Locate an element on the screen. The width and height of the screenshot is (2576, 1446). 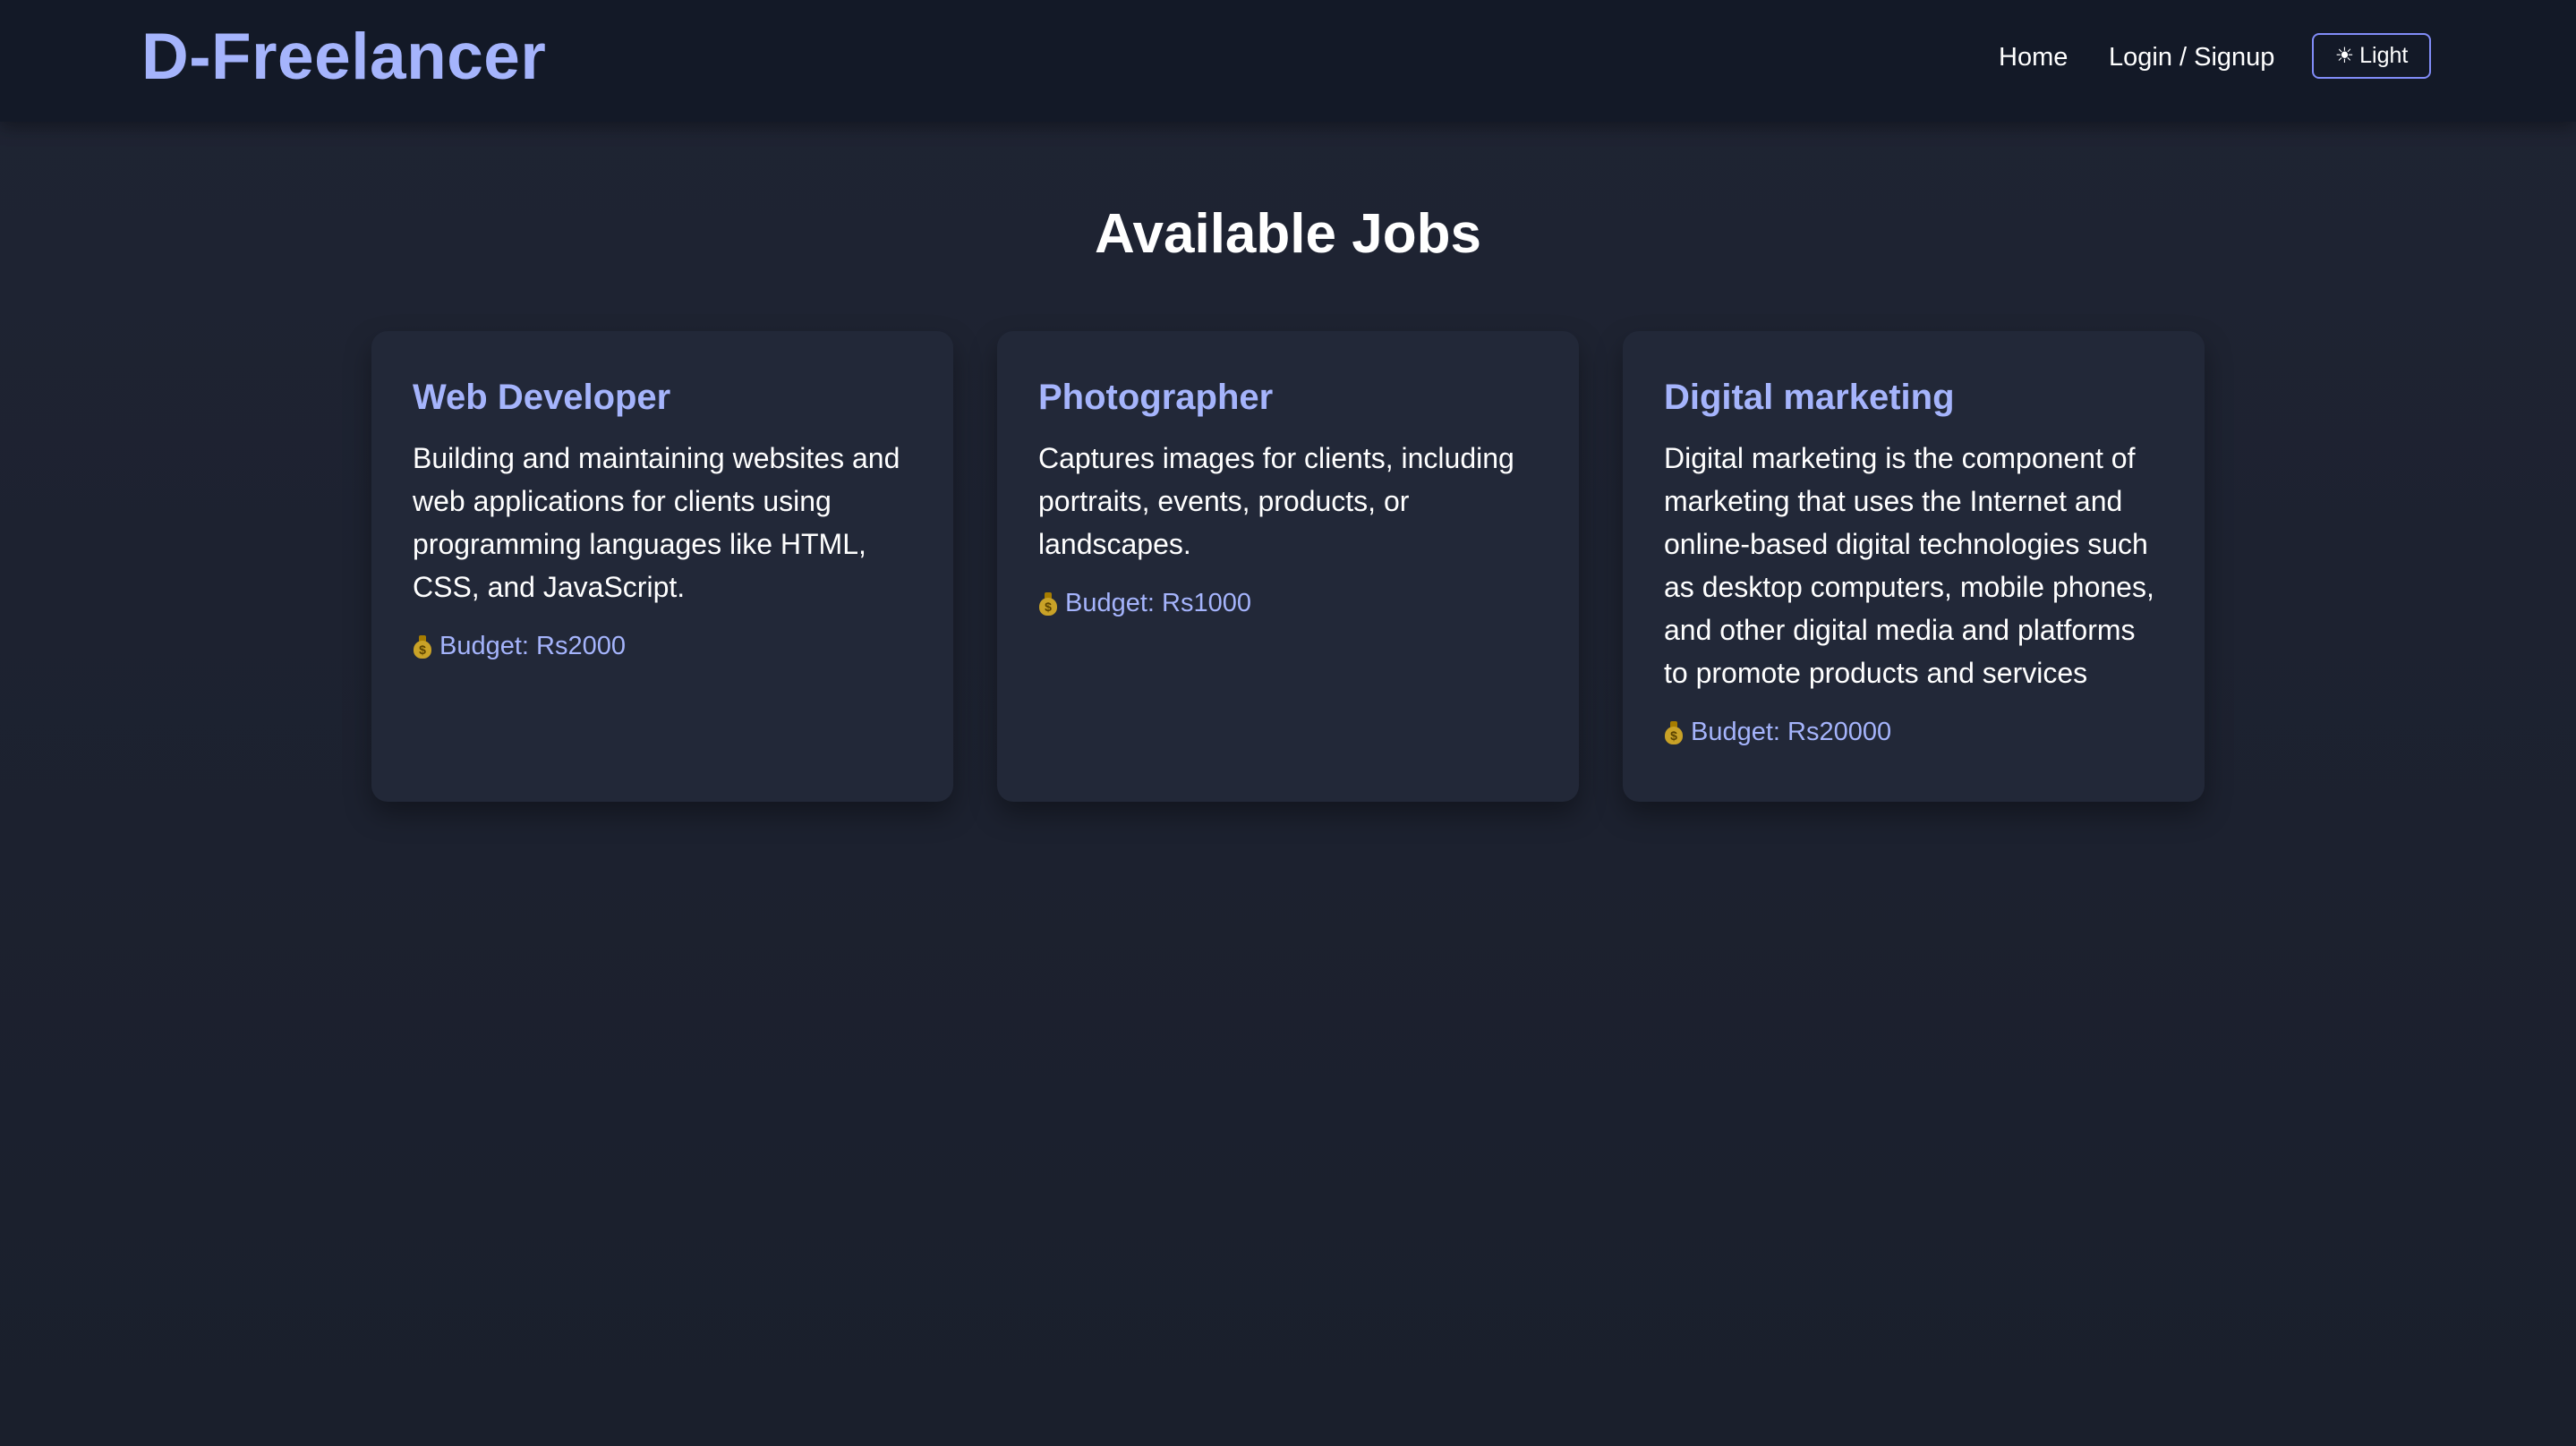
theme-toggle-label: Light is located at coordinates (2384, 55).